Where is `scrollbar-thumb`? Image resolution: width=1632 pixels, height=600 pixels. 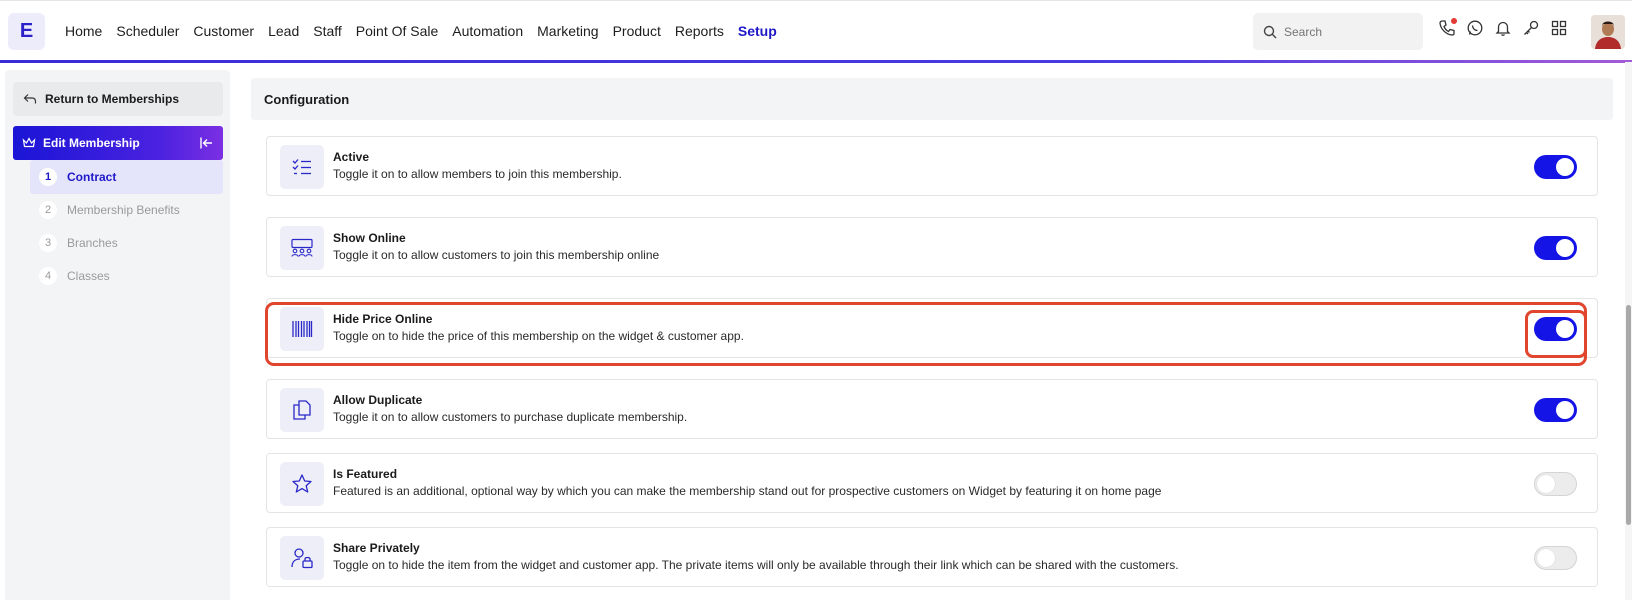 scrollbar-thumb is located at coordinates (1628, 415).